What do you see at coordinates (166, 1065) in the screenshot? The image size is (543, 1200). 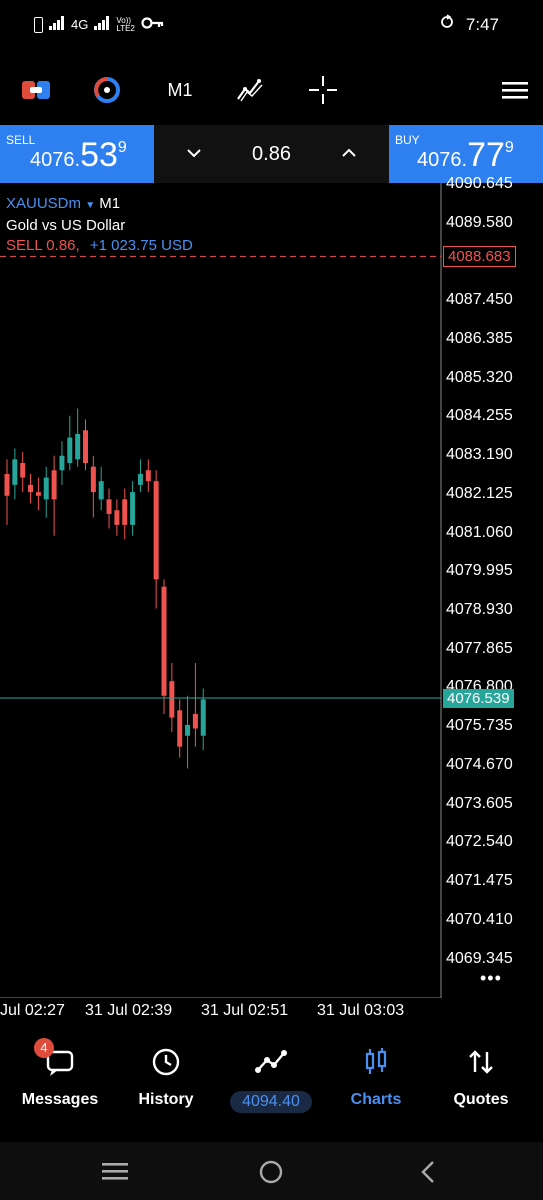 I see `history-icon` at bounding box center [166, 1065].